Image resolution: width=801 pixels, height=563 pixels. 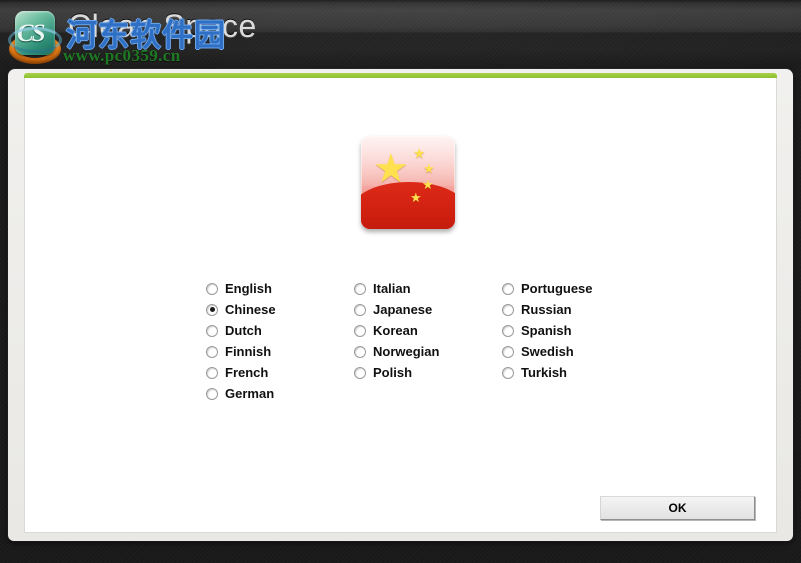 What do you see at coordinates (392, 288) in the screenshot?
I see `language-label: Italian` at bounding box center [392, 288].